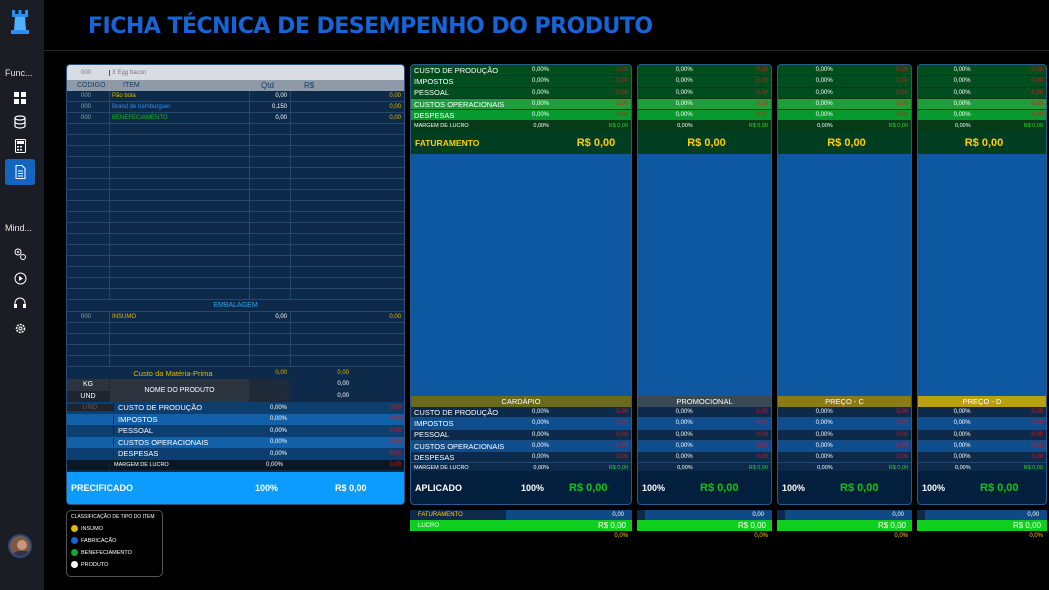  I want to click on cost-row: CUSTOS OPERACIONAIS 0,00% 0,00, so click(521, 104).